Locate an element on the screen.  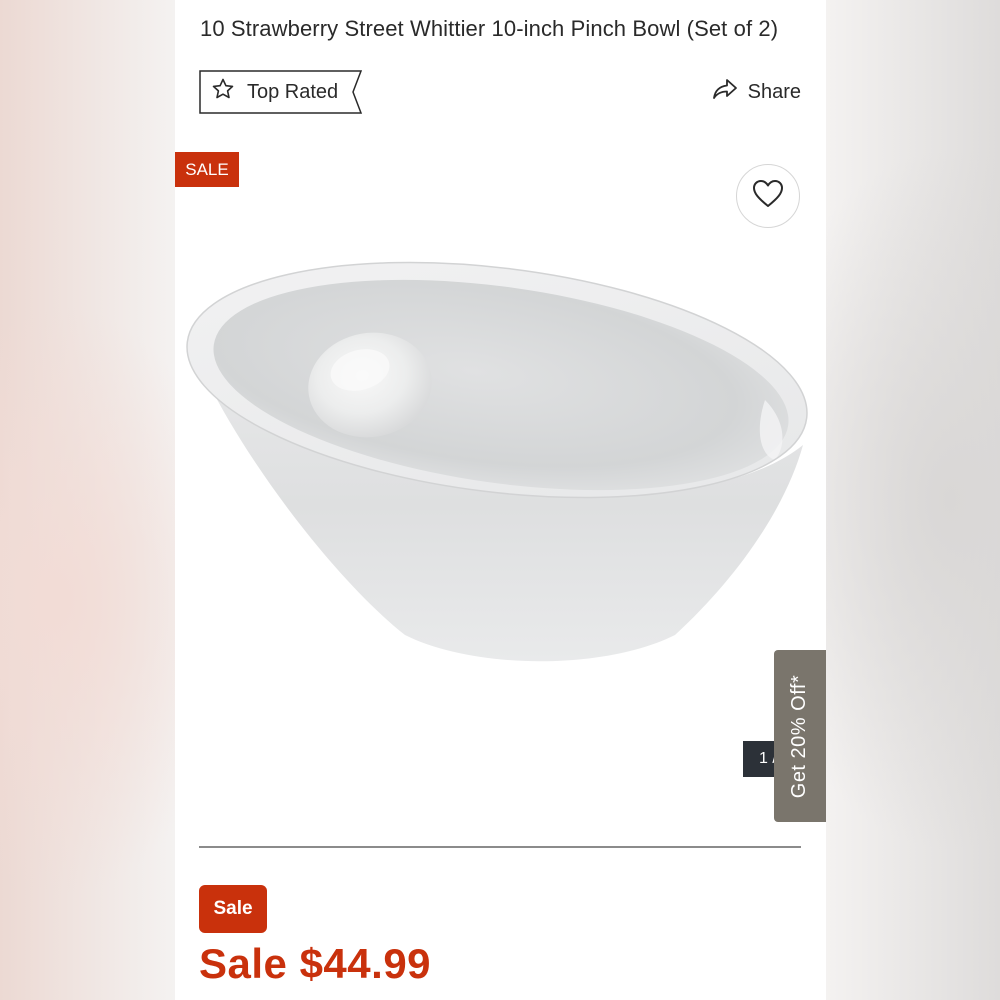
sale-badge: SALE is located at coordinates (207, 169).